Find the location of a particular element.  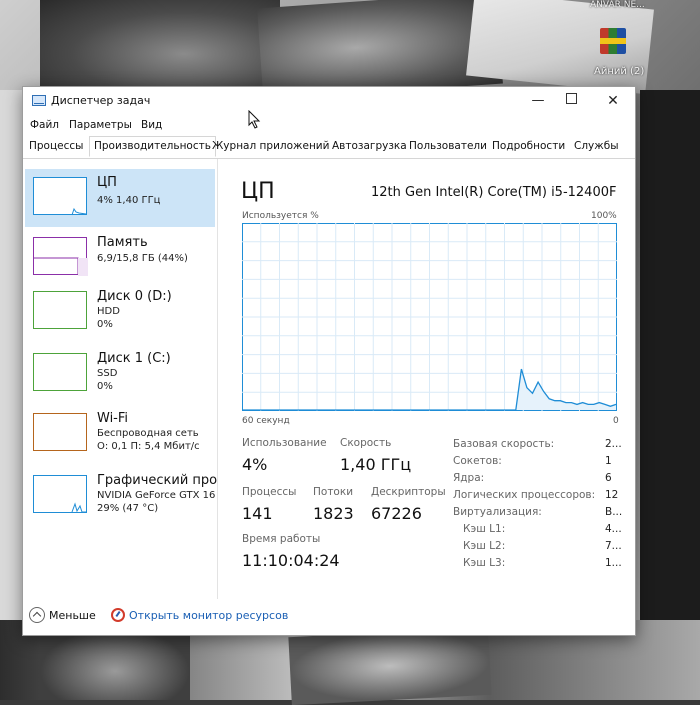

menu-bar: Файл Параметры Вид is located at coordinates (329, 125).